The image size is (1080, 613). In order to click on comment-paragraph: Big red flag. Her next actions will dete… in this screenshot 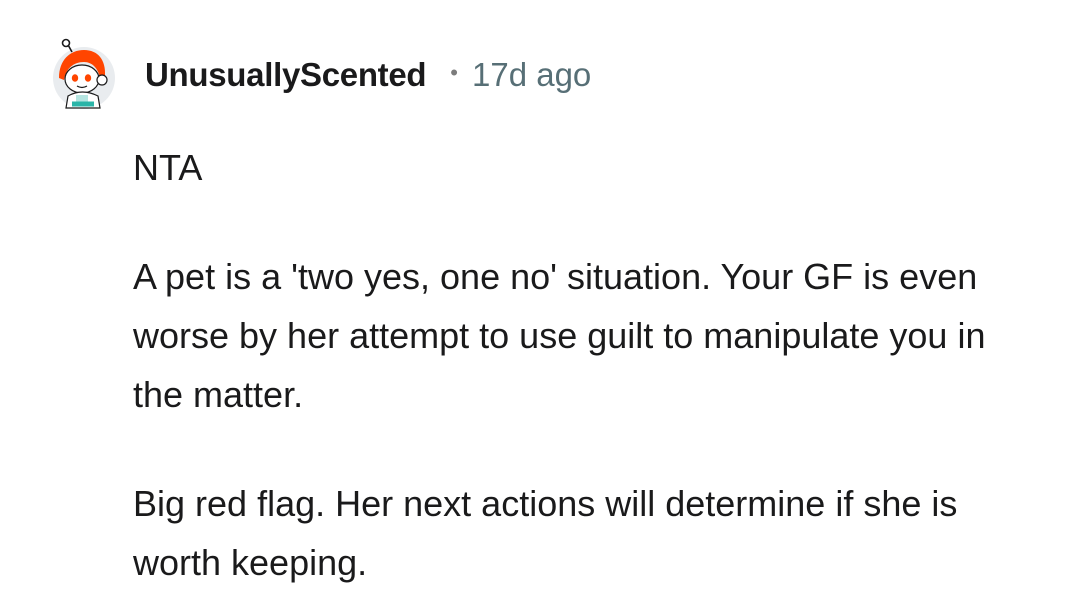, I will do `click(545, 533)`.